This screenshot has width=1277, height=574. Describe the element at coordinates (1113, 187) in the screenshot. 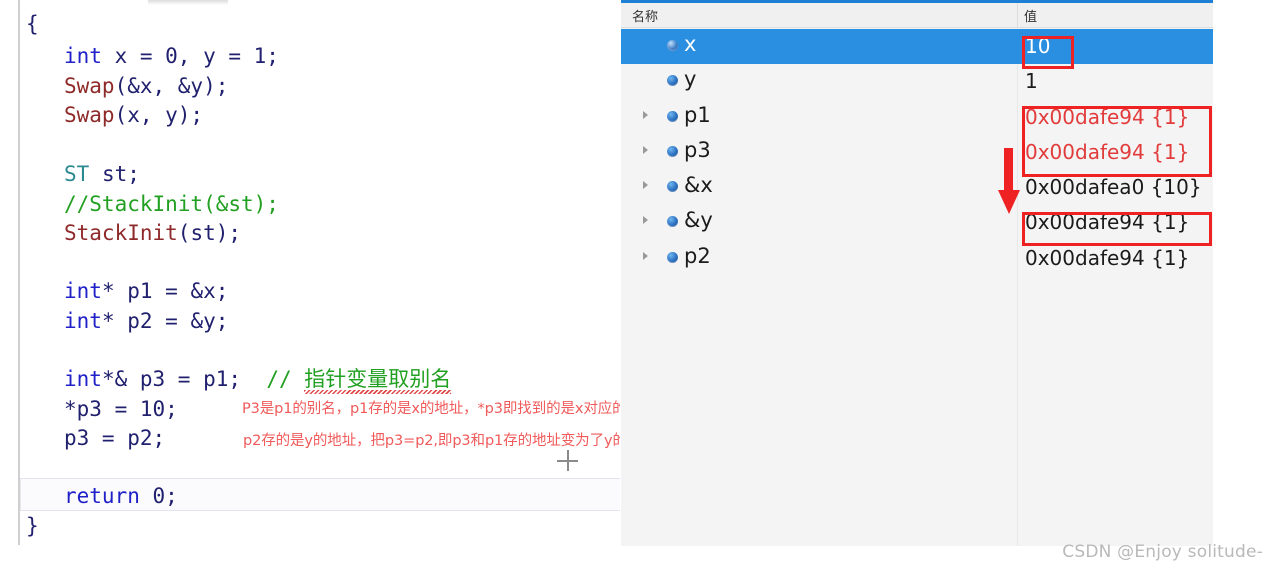

I see `watch-row-value: 0x00dafea0 {10}` at that location.